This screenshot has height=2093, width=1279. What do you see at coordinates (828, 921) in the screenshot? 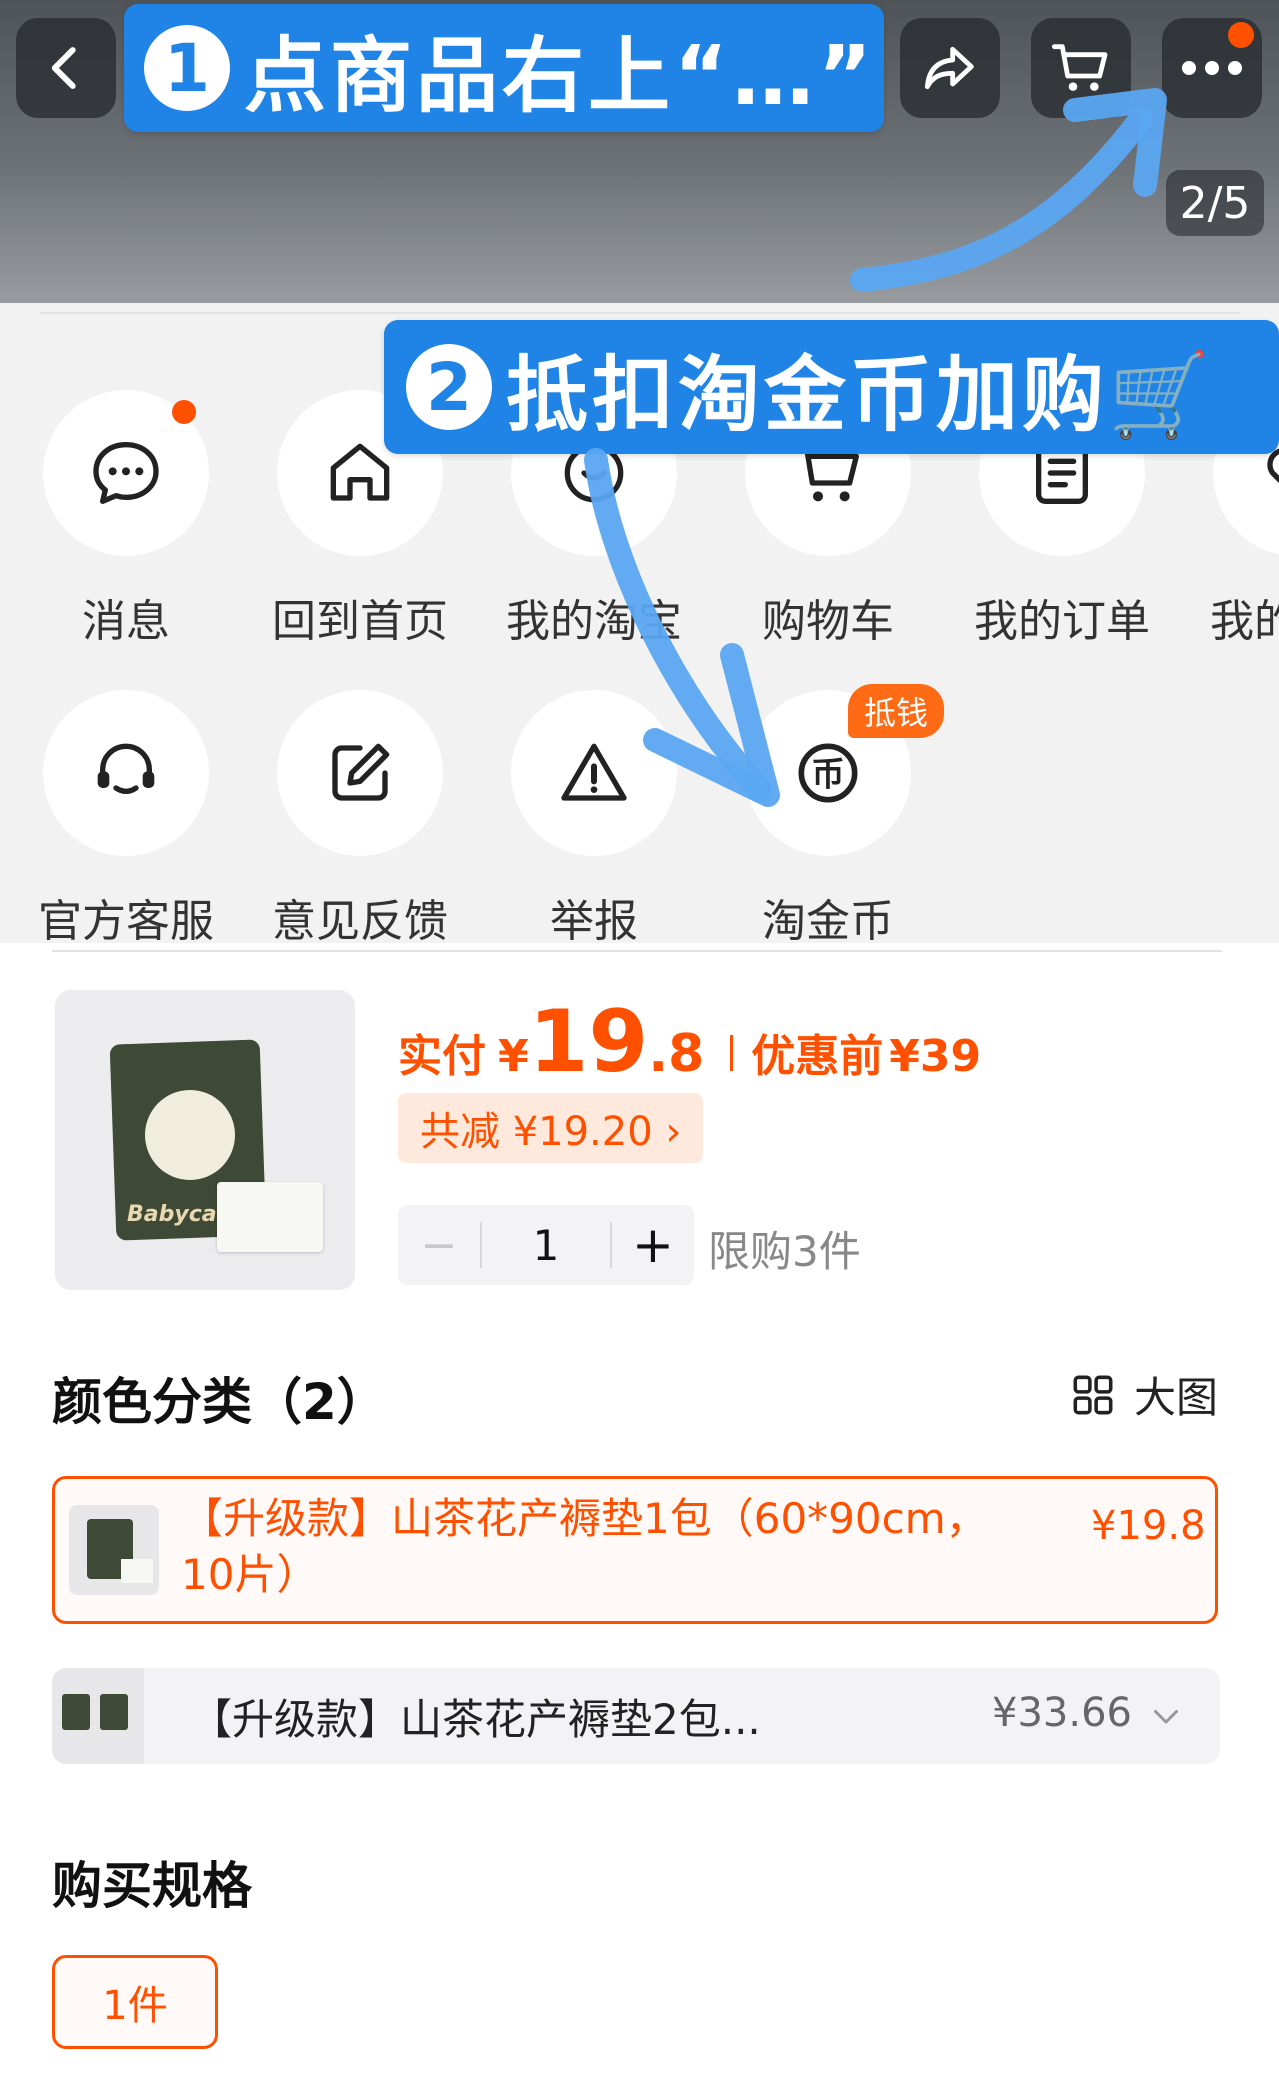
I see `menu-label: 淘金币` at bounding box center [828, 921].